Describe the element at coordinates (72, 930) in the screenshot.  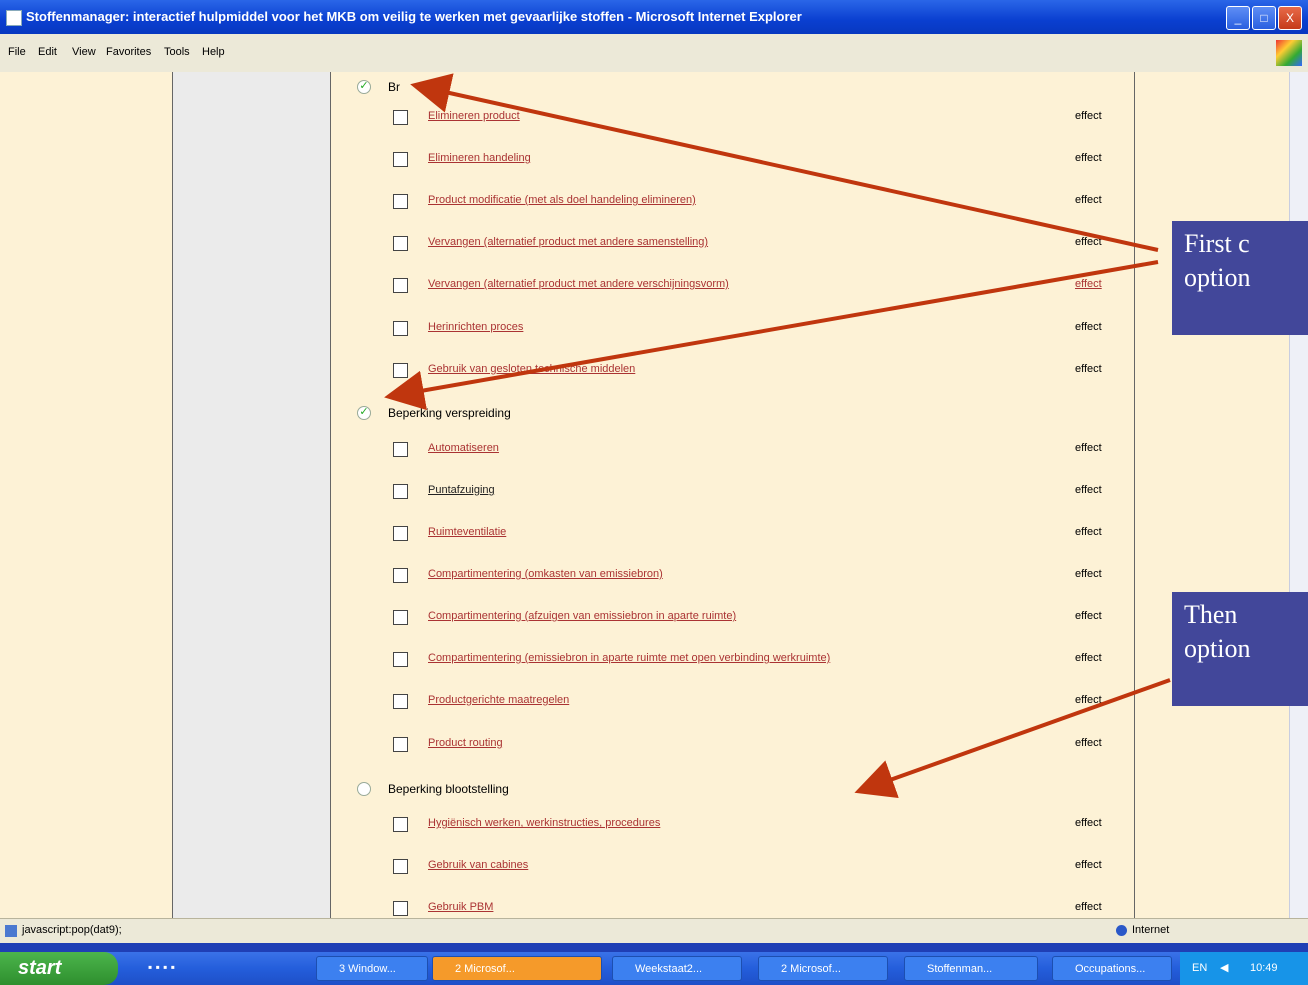
I see `status-text: javascript:pop(dat9);` at that location.